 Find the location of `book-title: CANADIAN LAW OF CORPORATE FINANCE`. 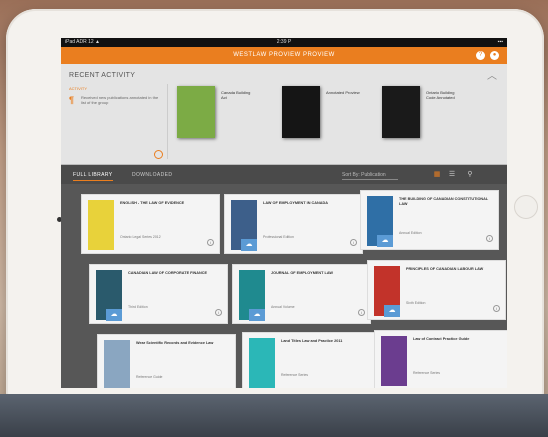

book-title: CANADIAN LAW OF CORPORATE FINANCE is located at coordinates (168, 273).